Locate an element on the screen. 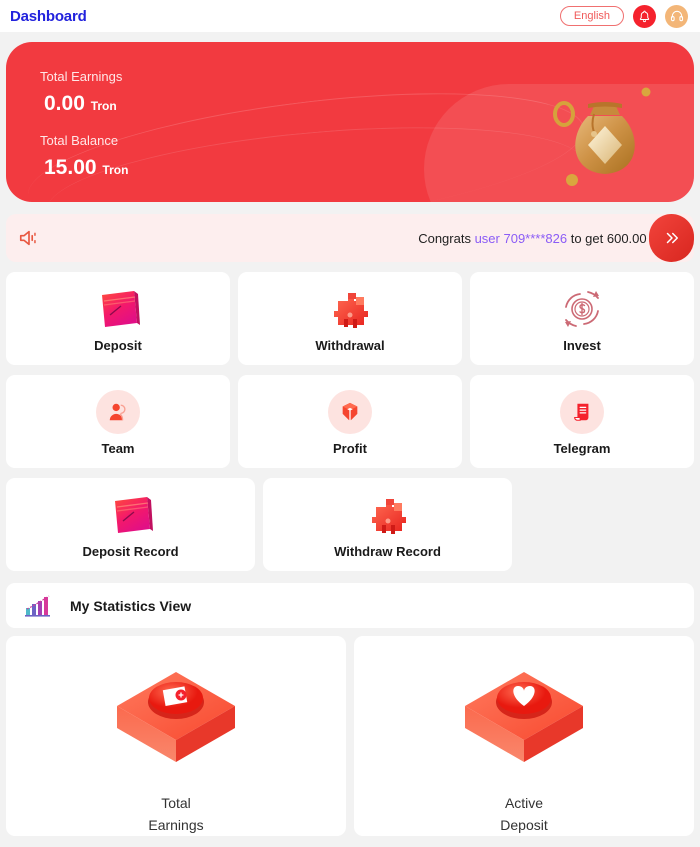  withdraw-record-icon-wrap is located at coordinates (388, 515).